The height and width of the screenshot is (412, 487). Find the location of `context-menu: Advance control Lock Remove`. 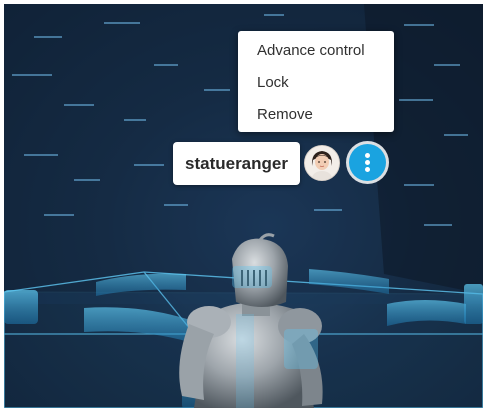

context-menu: Advance control Lock Remove is located at coordinates (316, 81).